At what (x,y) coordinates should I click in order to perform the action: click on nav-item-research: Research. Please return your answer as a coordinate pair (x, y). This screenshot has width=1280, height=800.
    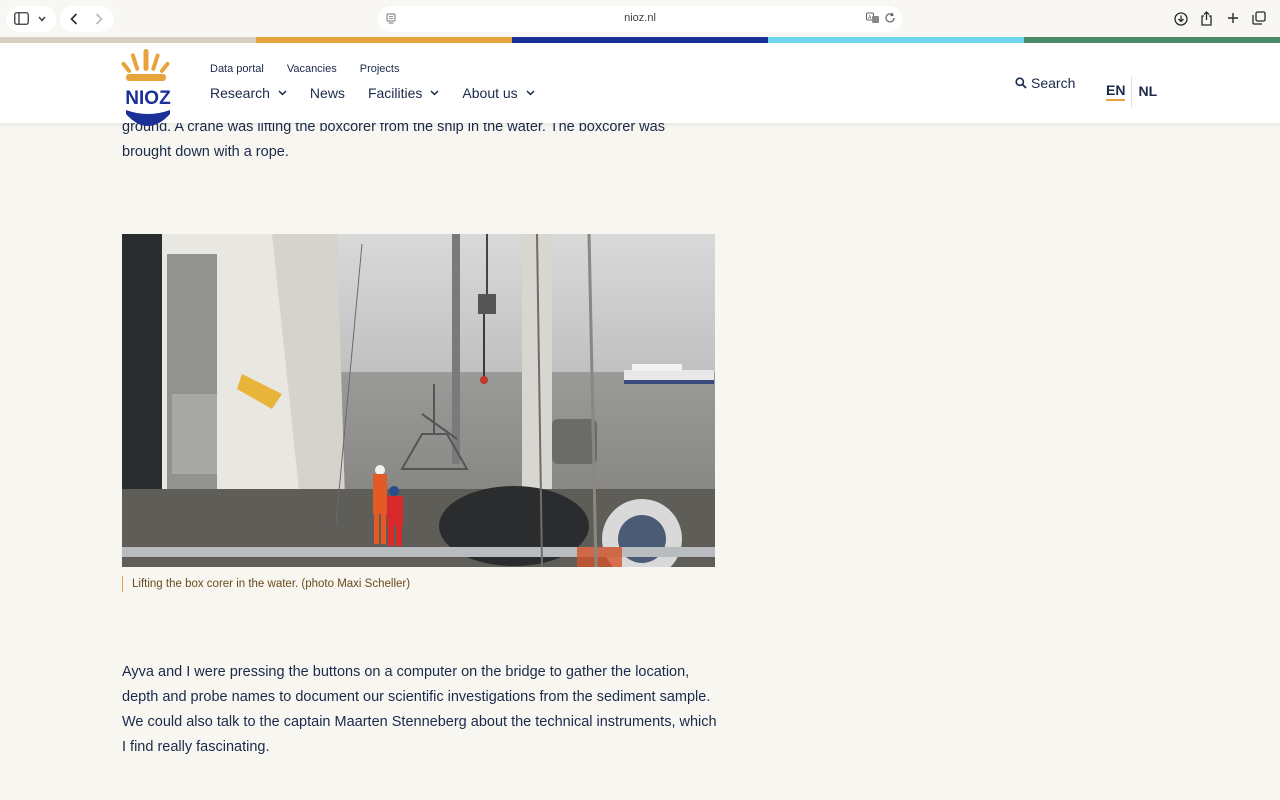
    Looking at the image, I should click on (248, 93).